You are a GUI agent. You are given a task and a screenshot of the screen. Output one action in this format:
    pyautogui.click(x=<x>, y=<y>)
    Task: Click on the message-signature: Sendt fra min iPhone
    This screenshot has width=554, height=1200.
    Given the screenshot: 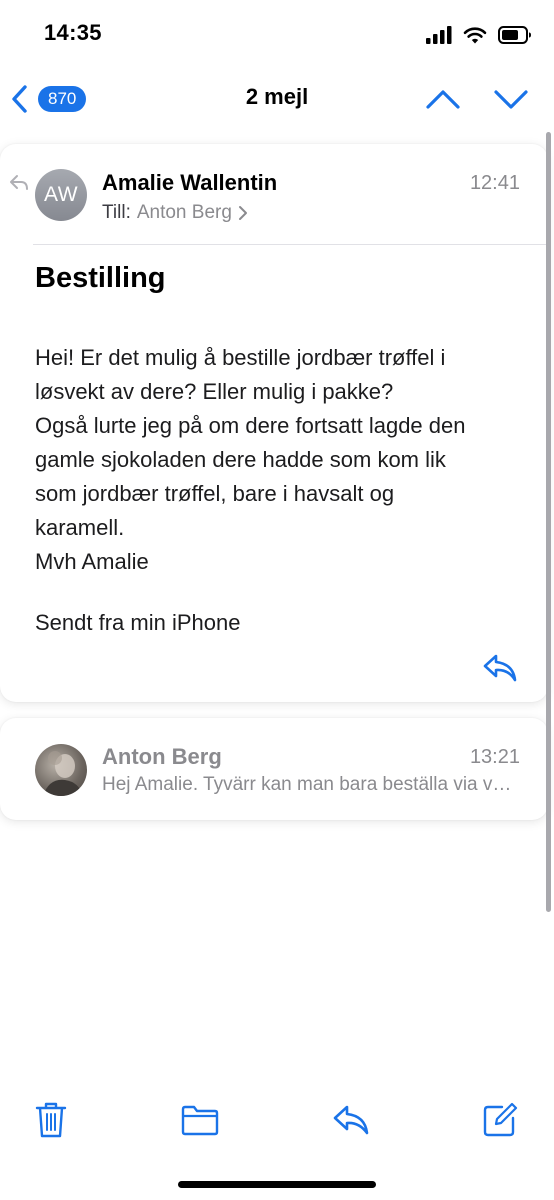 What is the action you would take?
    pyautogui.click(x=138, y=622)
    